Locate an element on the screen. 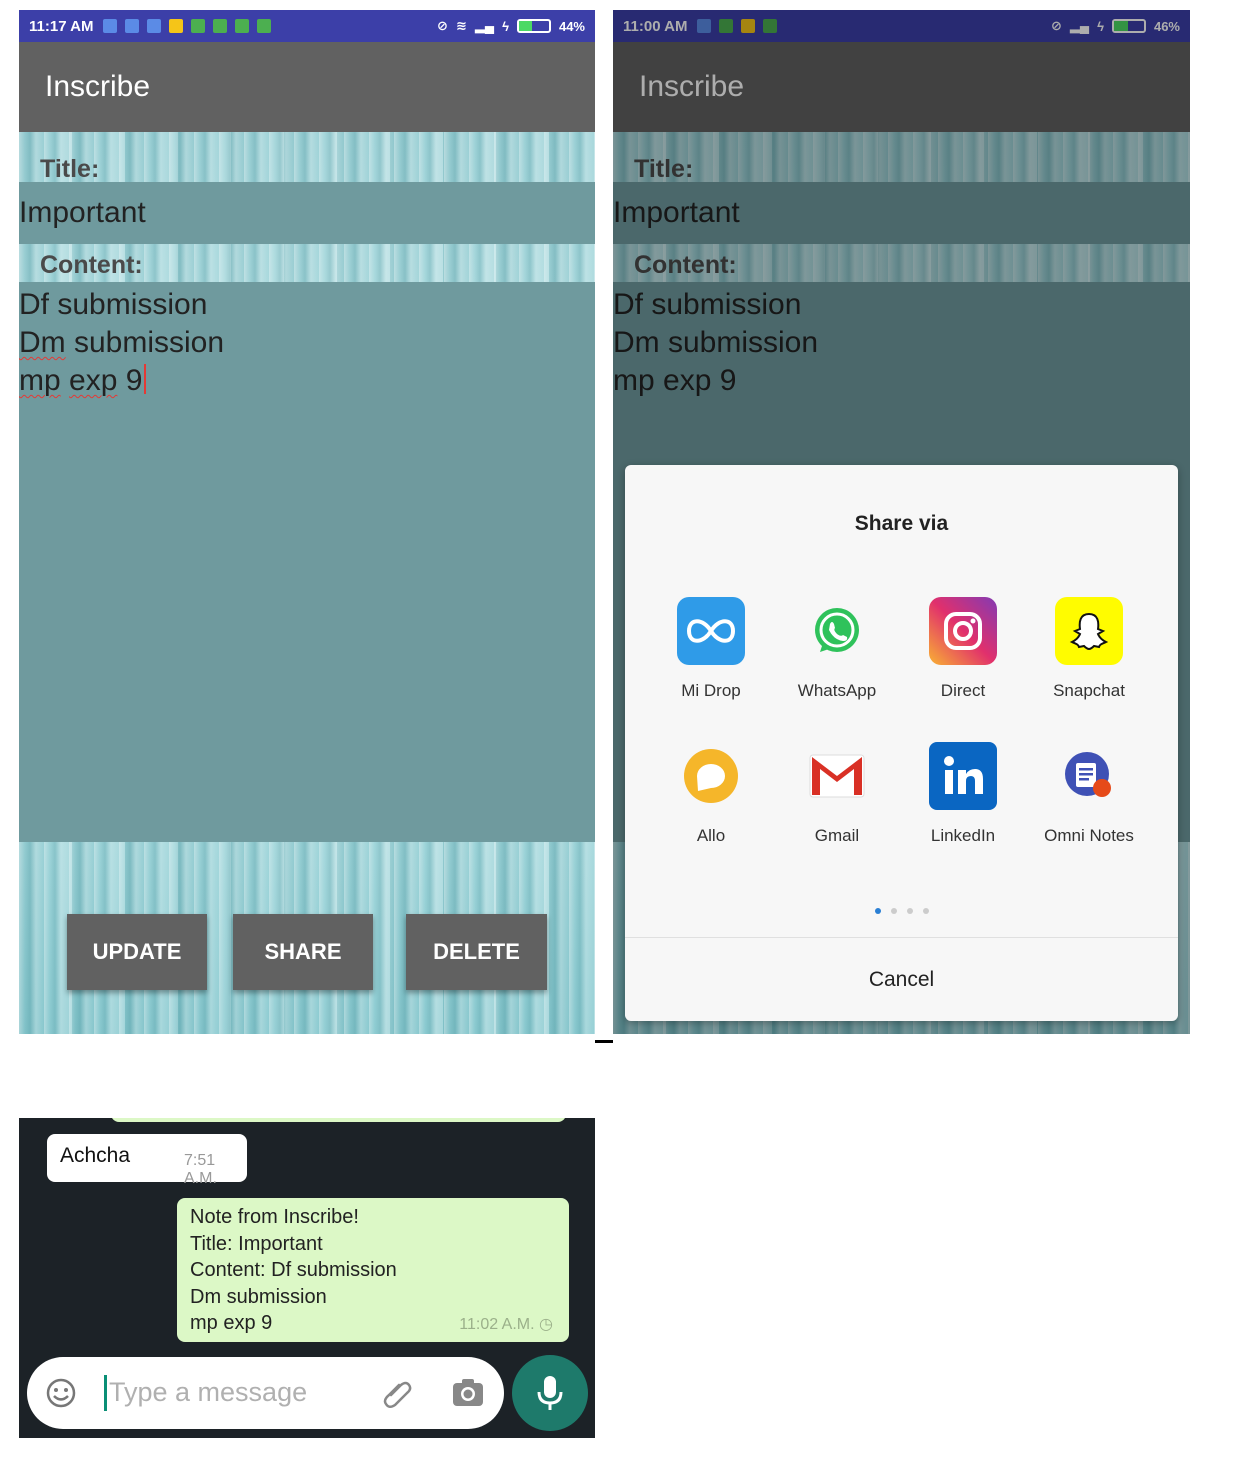  message-composer: Type a message is located at coordinates (265, 1393).